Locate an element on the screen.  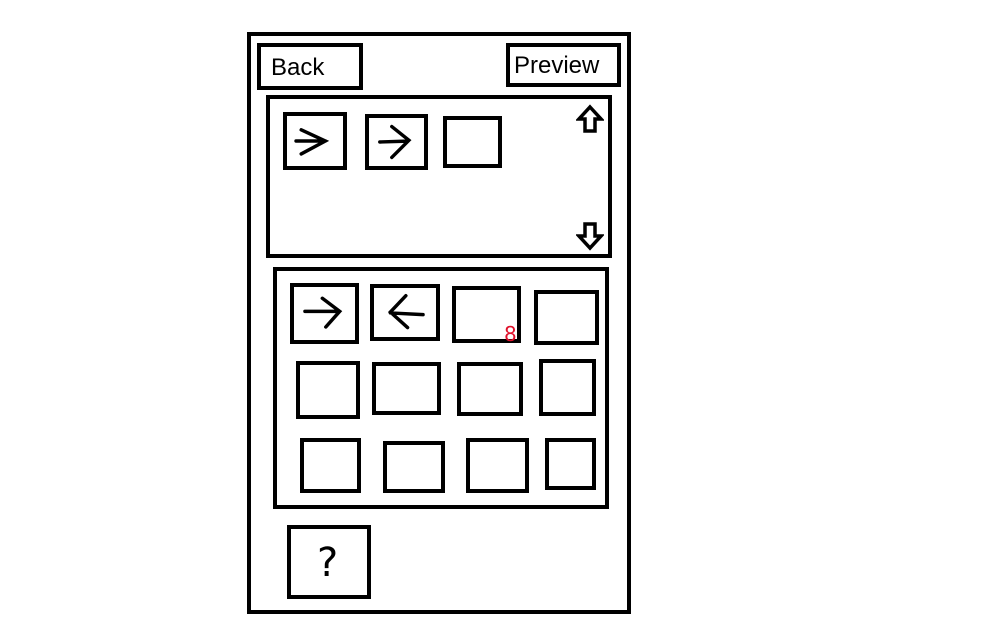
help-button-label: ? is located at coordinates (328, 563).